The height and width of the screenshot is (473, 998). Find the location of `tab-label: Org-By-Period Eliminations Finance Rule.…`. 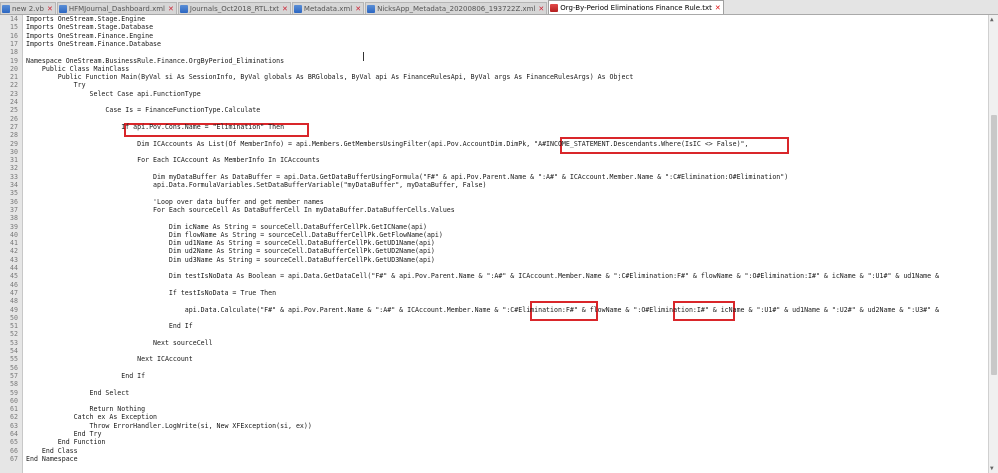

tab-label: Org-By-Period Eliminations Finance Rule.… is located at coordinates (636, 7).